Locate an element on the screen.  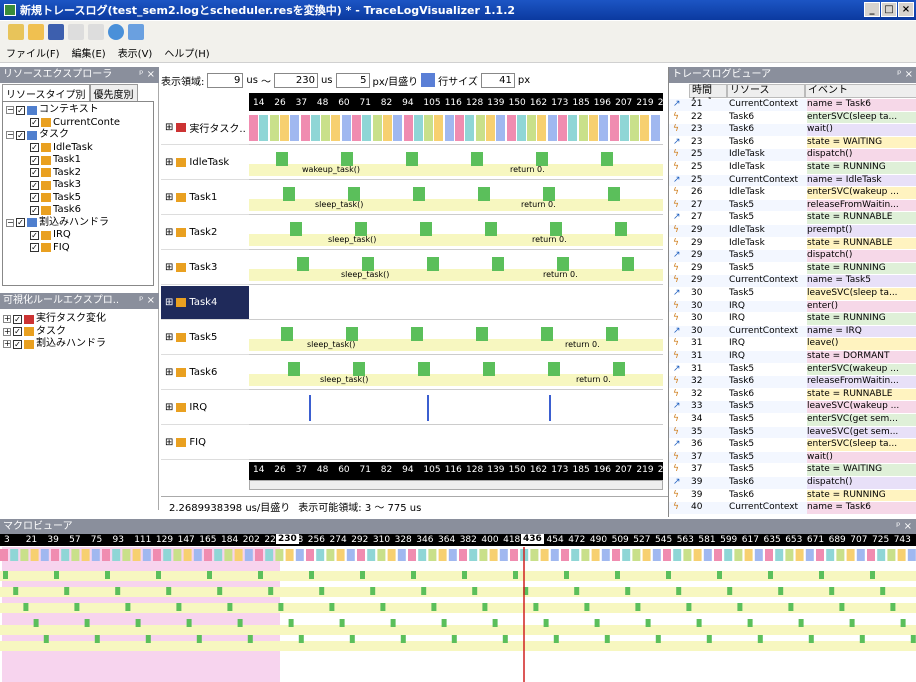
col-resource: リソース is located at coordinates (766, 91).